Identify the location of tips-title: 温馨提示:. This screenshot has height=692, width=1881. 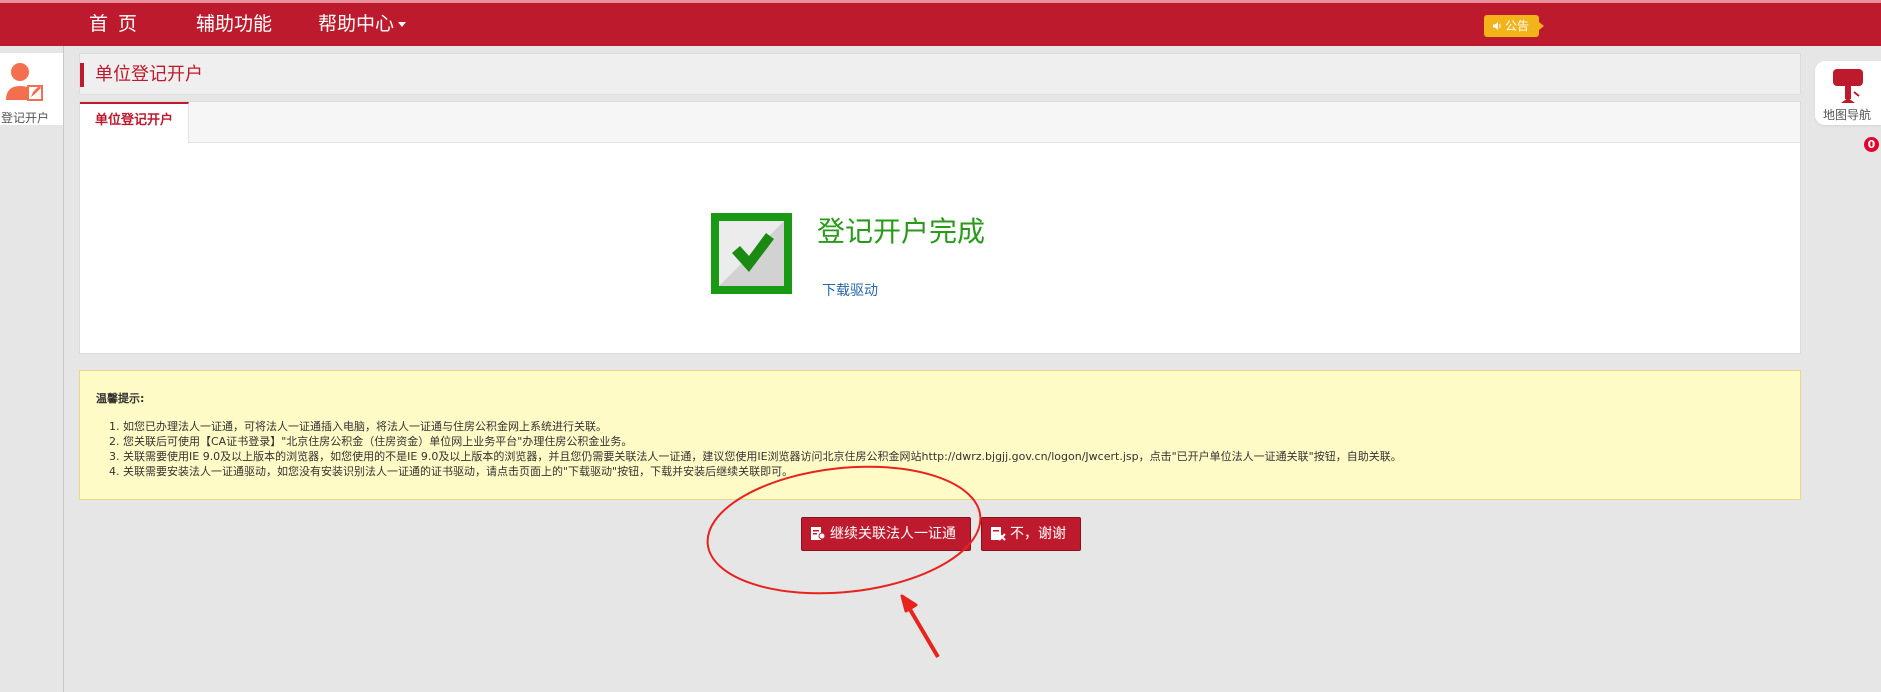
(120, 398).